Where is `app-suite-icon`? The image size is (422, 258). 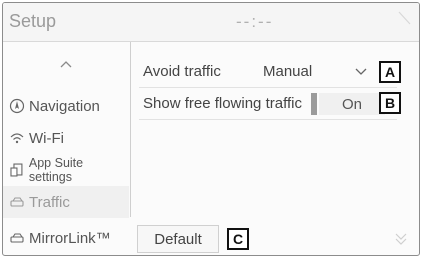 app-suite-icon is located at coordinates (16, 170).